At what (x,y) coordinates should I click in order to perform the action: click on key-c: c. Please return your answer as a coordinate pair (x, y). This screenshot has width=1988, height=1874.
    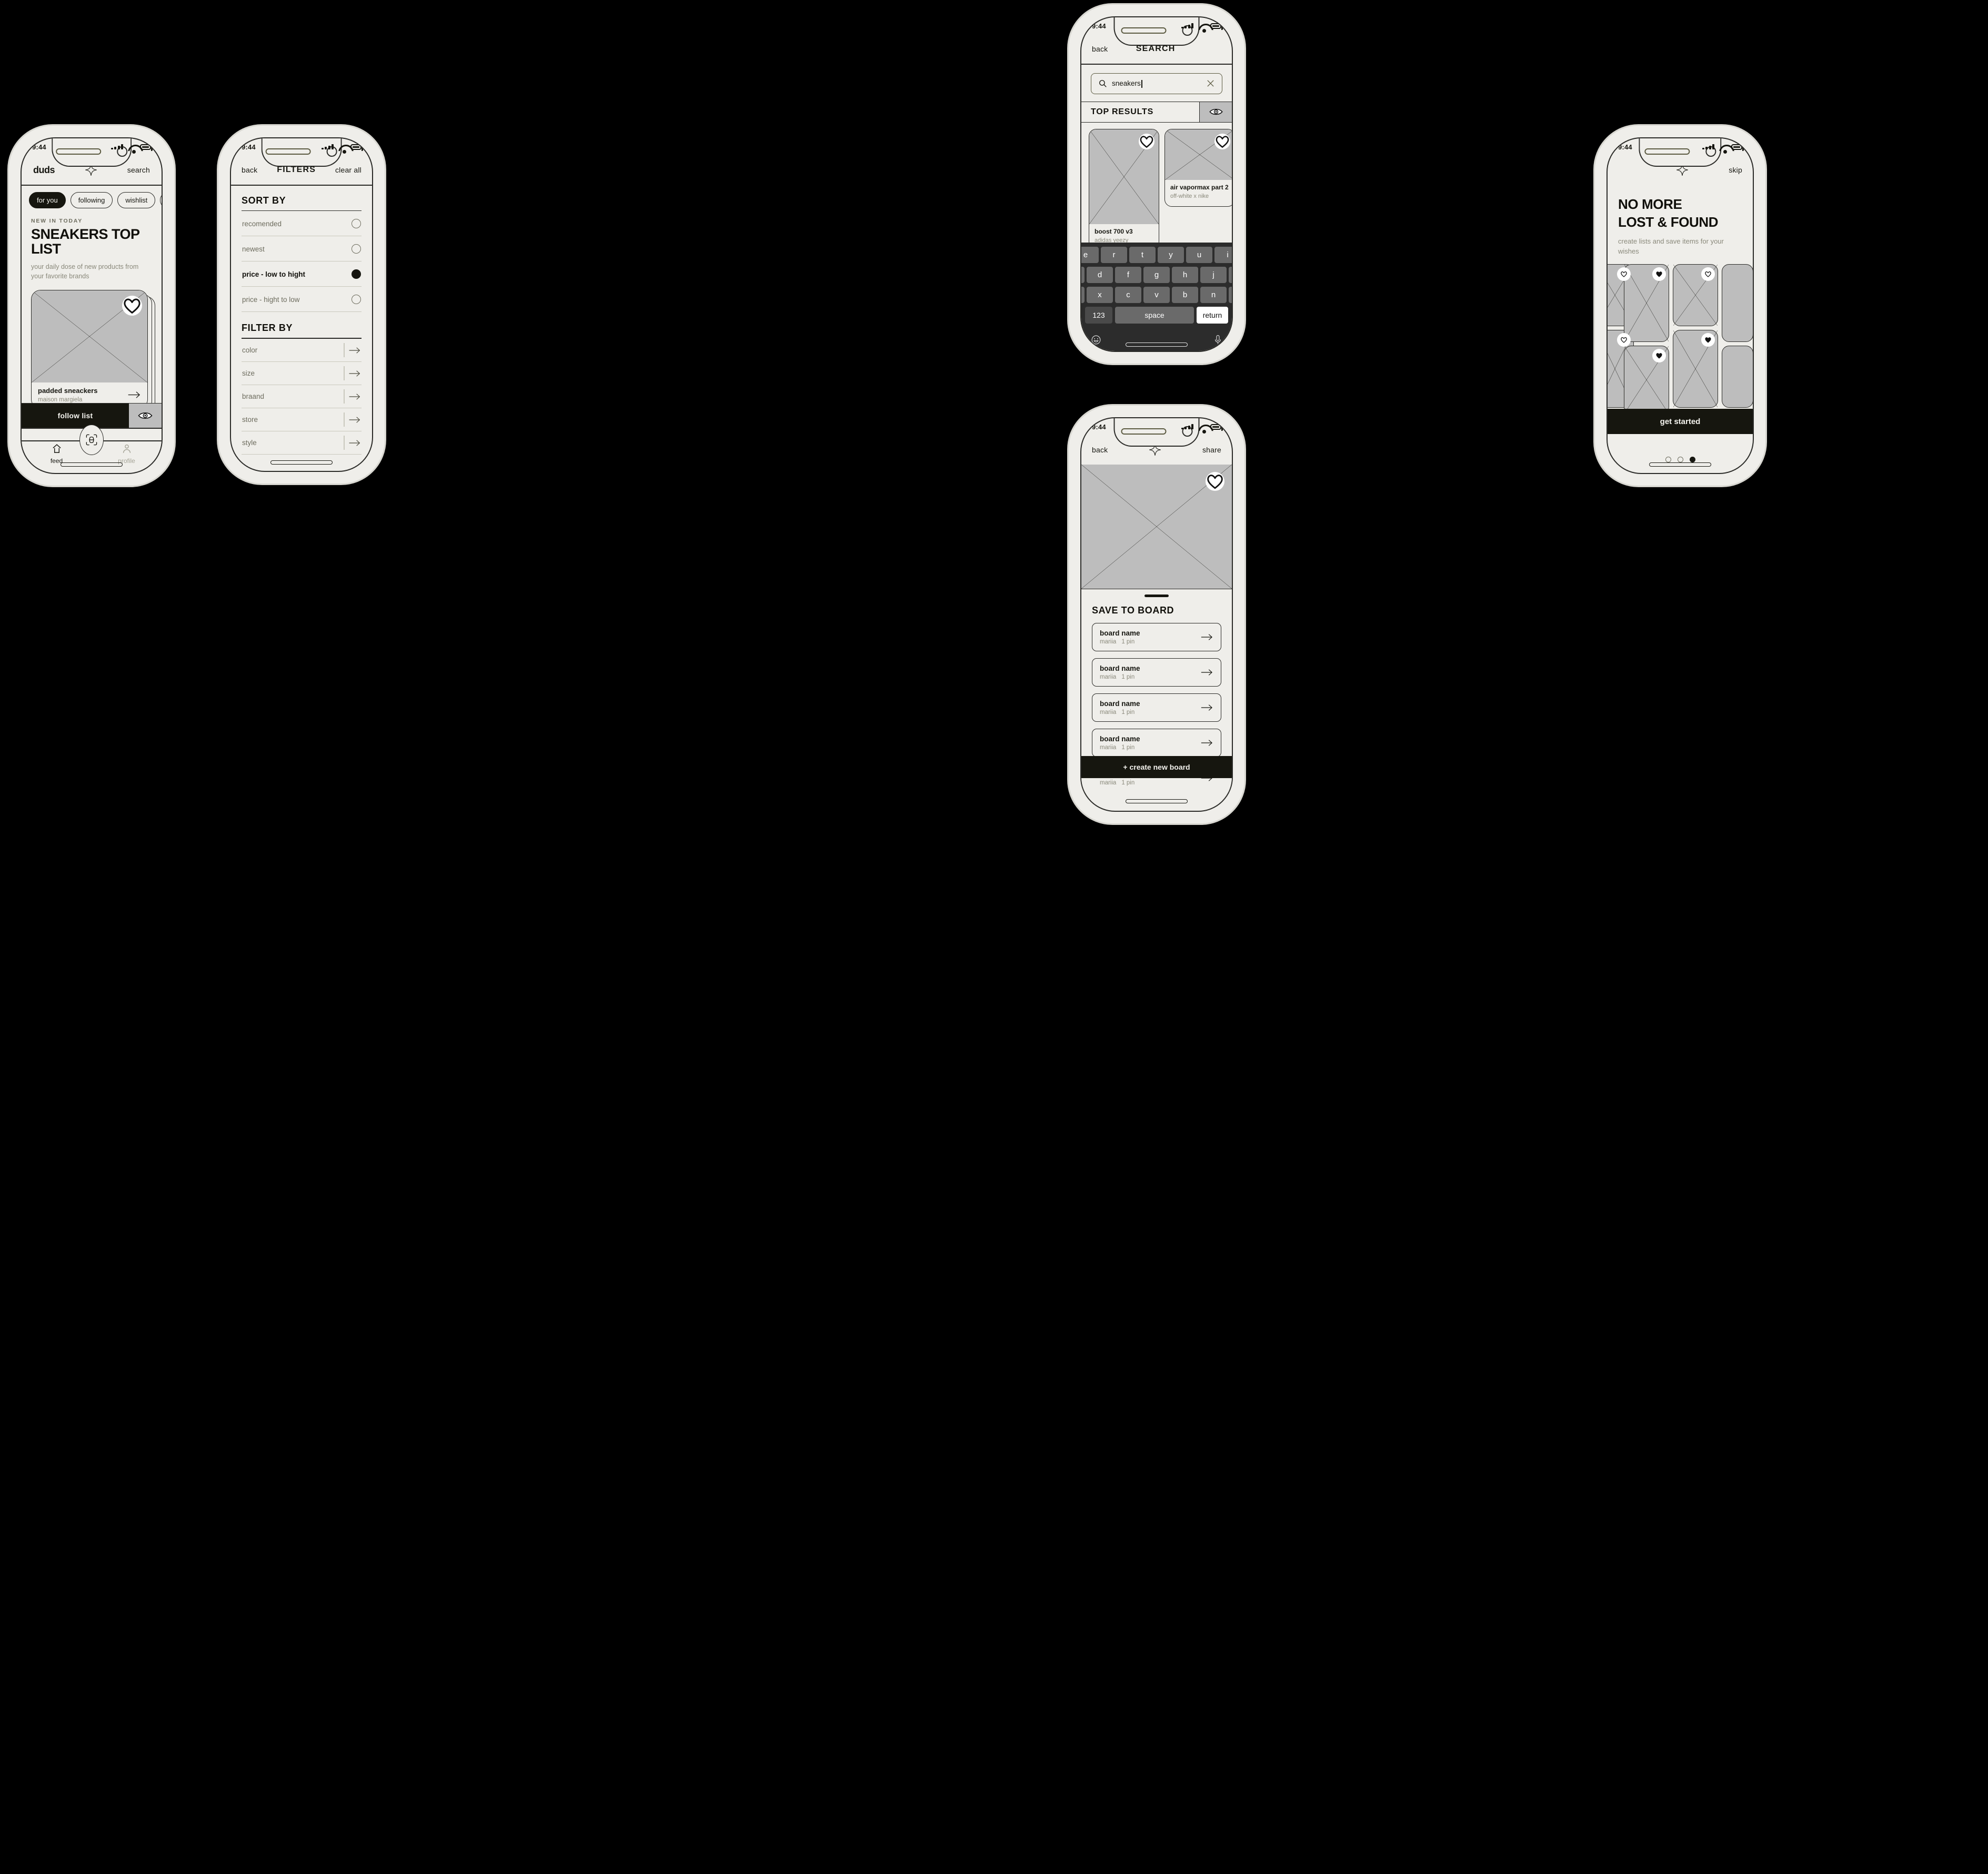
    Looking at the image, I should click on (1128, 295).